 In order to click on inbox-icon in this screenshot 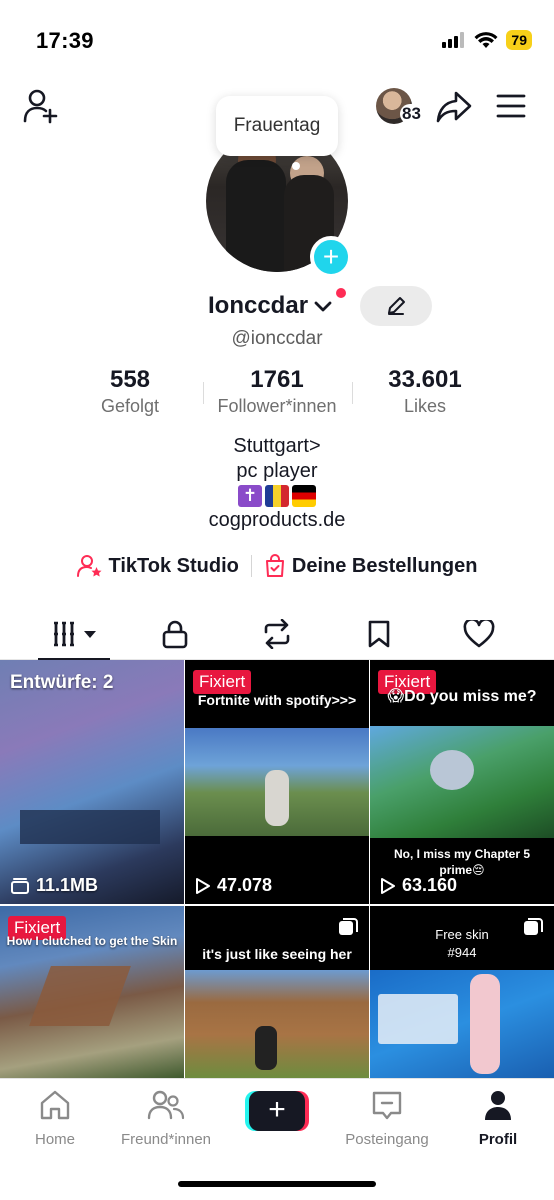, I will do `click(387, 1105)`.